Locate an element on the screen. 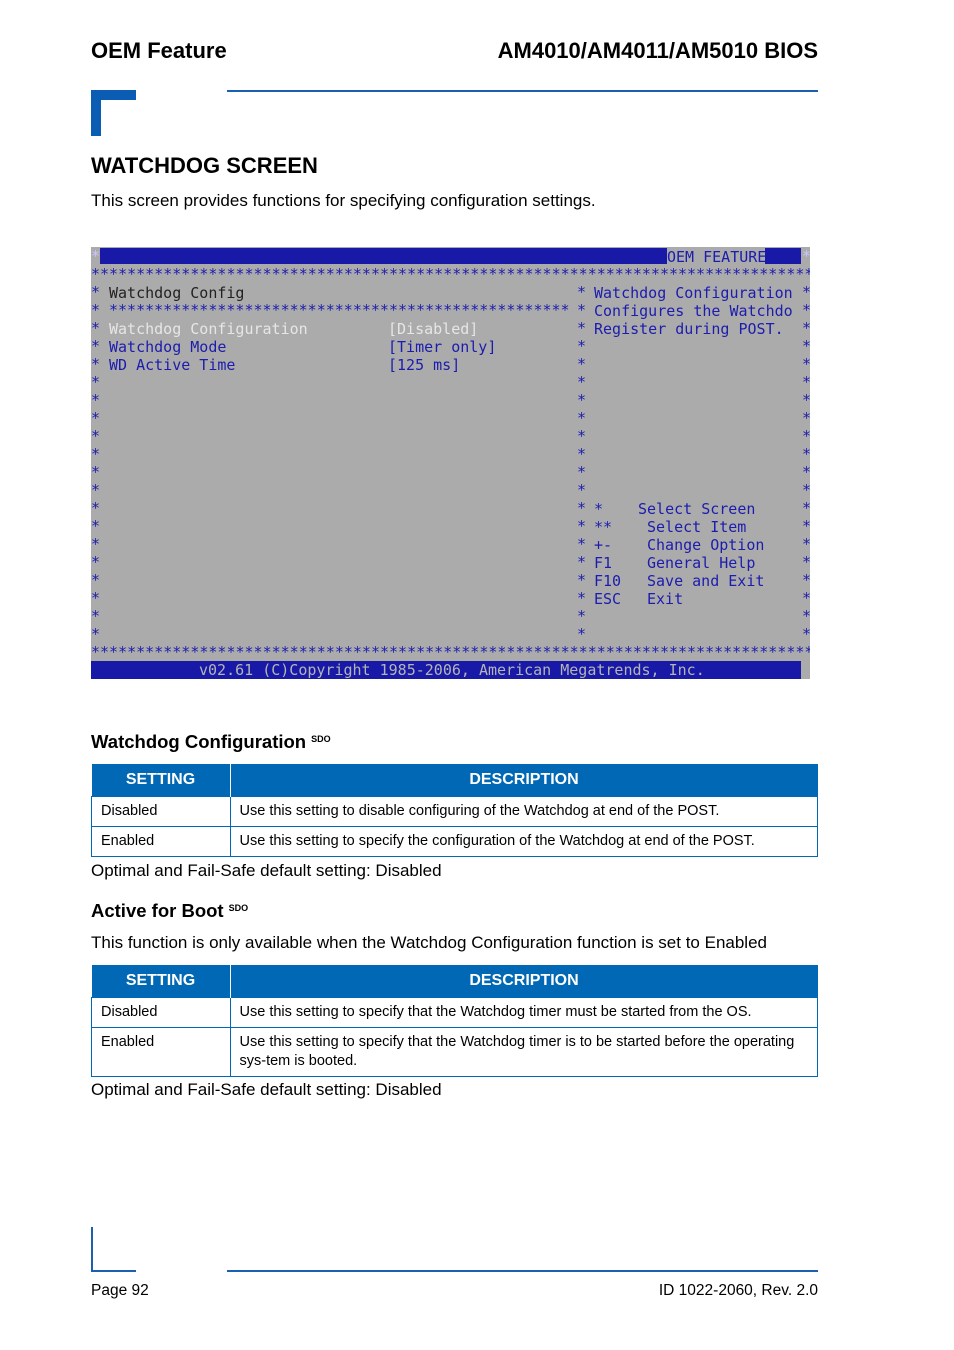 The width and height of the screenshot is (954, 1350). document-id: ID 1022-2060, Rev. 2.0 is located at coordinates (738, 1290).